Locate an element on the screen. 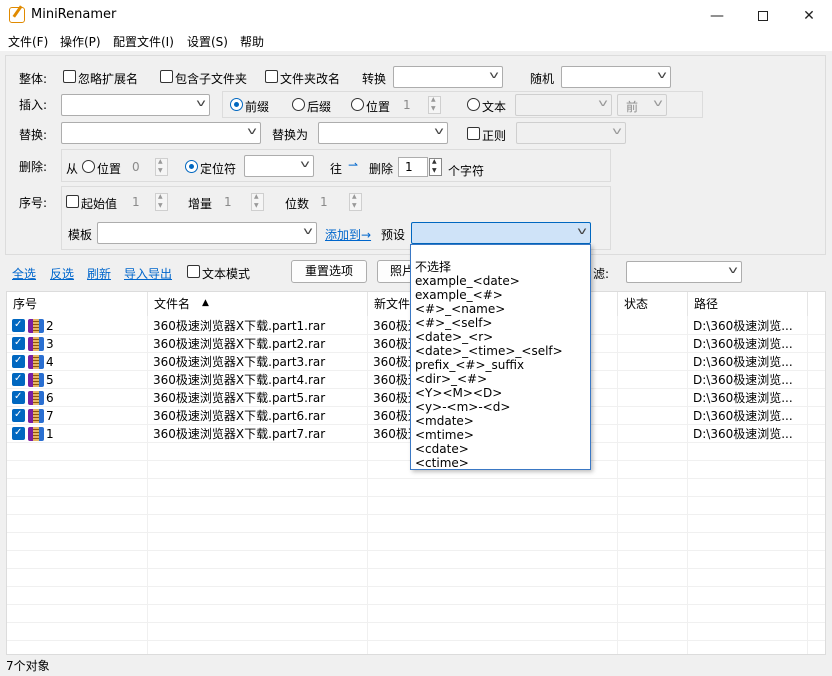 Image resolution: width=832 pixels, height=676 pixels. column-header-name: 文件名 ▲ is located at coordinates (258, 304).